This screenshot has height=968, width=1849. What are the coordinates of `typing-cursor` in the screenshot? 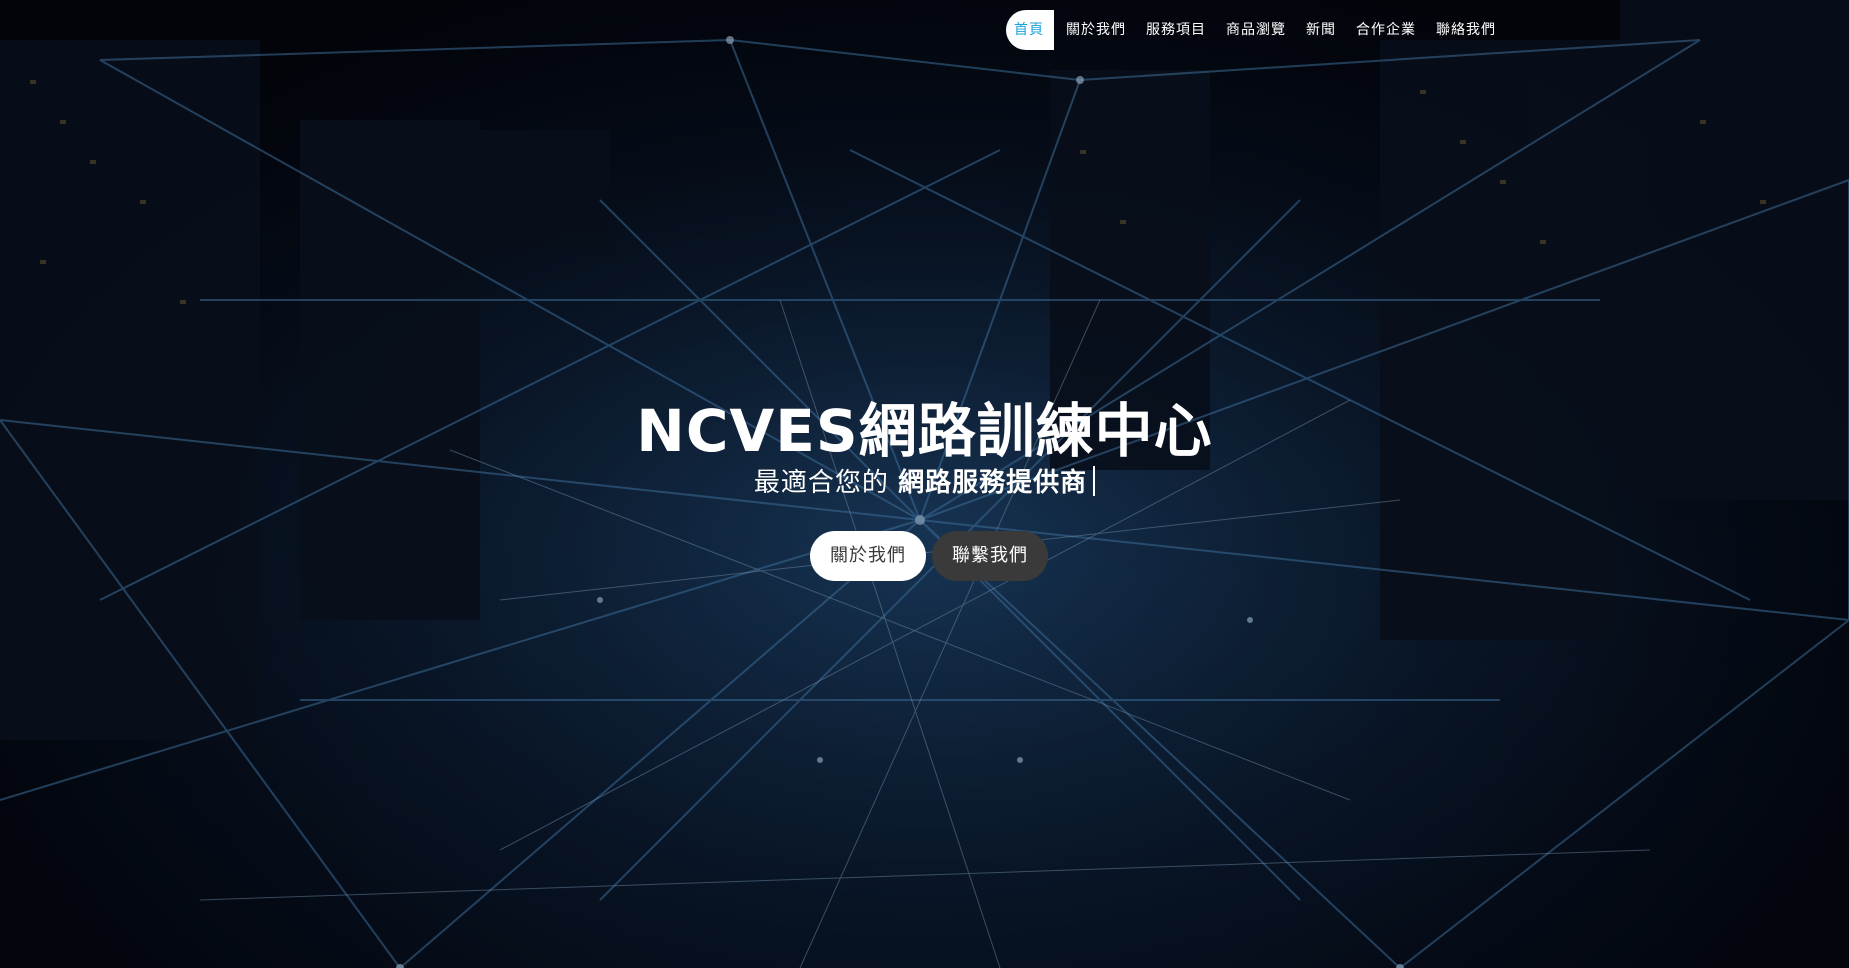 It's located at (1094, 481).